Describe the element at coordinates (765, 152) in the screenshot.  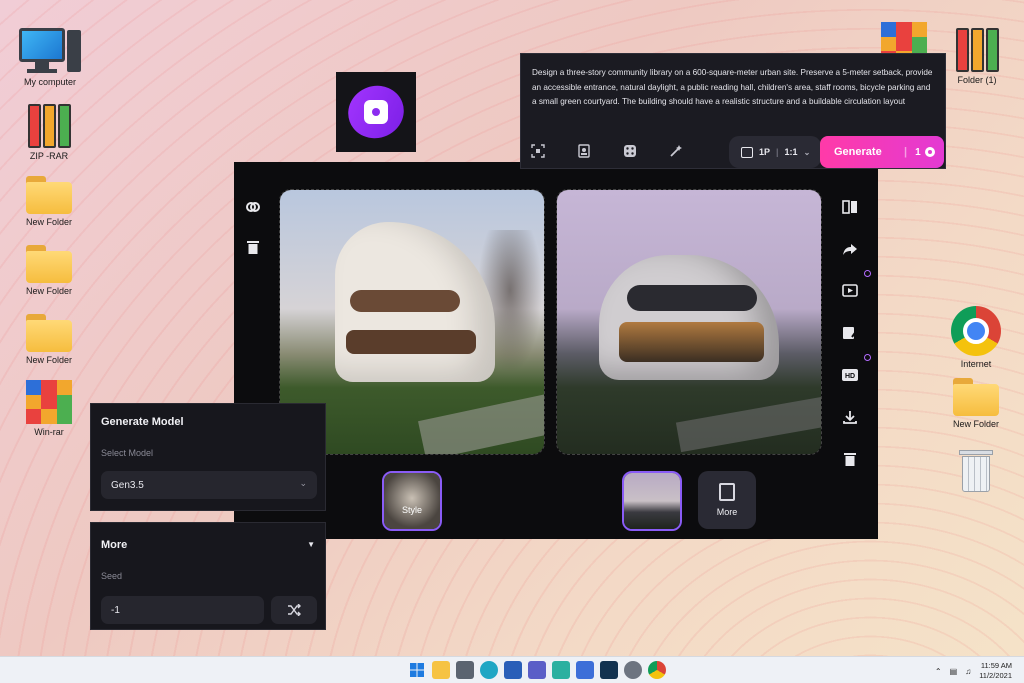
I see `image-count: 1P` at that location.